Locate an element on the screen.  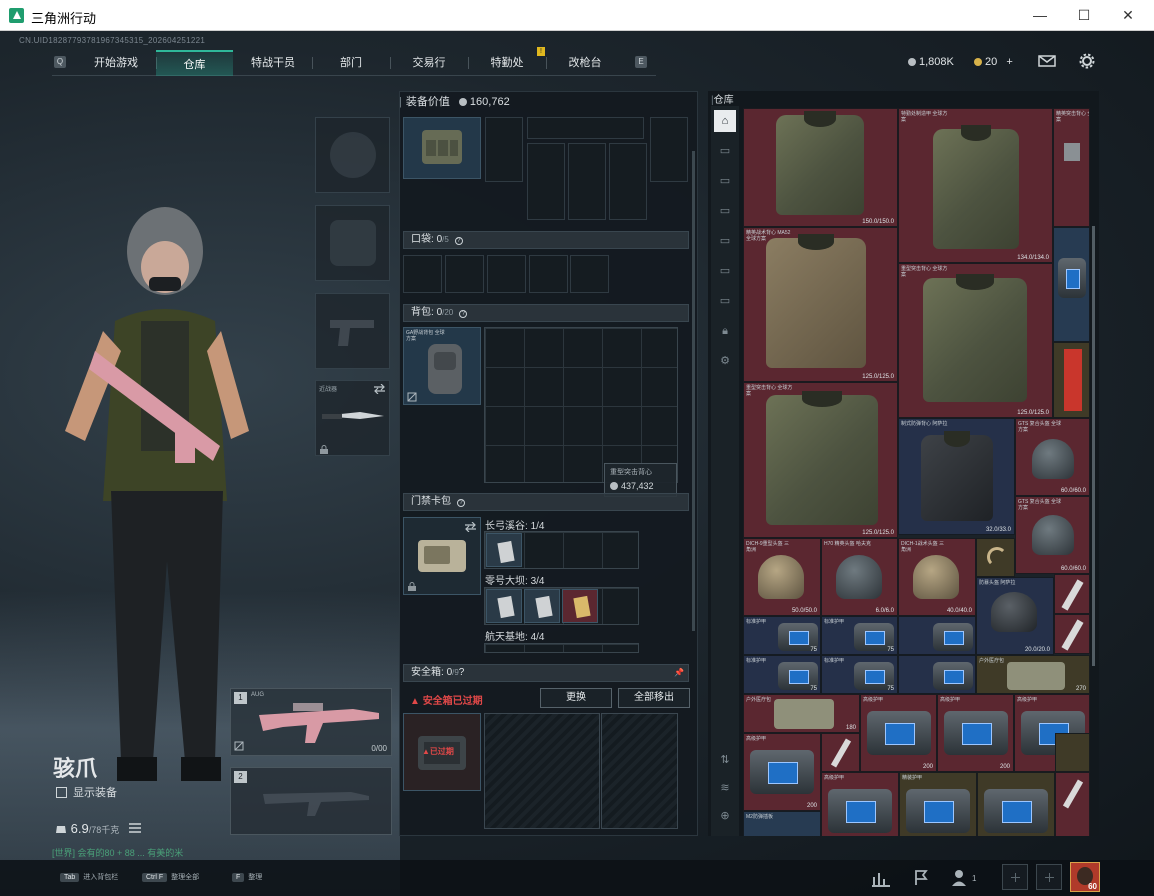
player-avatar: 60 is located at coordinates (1085, 877).